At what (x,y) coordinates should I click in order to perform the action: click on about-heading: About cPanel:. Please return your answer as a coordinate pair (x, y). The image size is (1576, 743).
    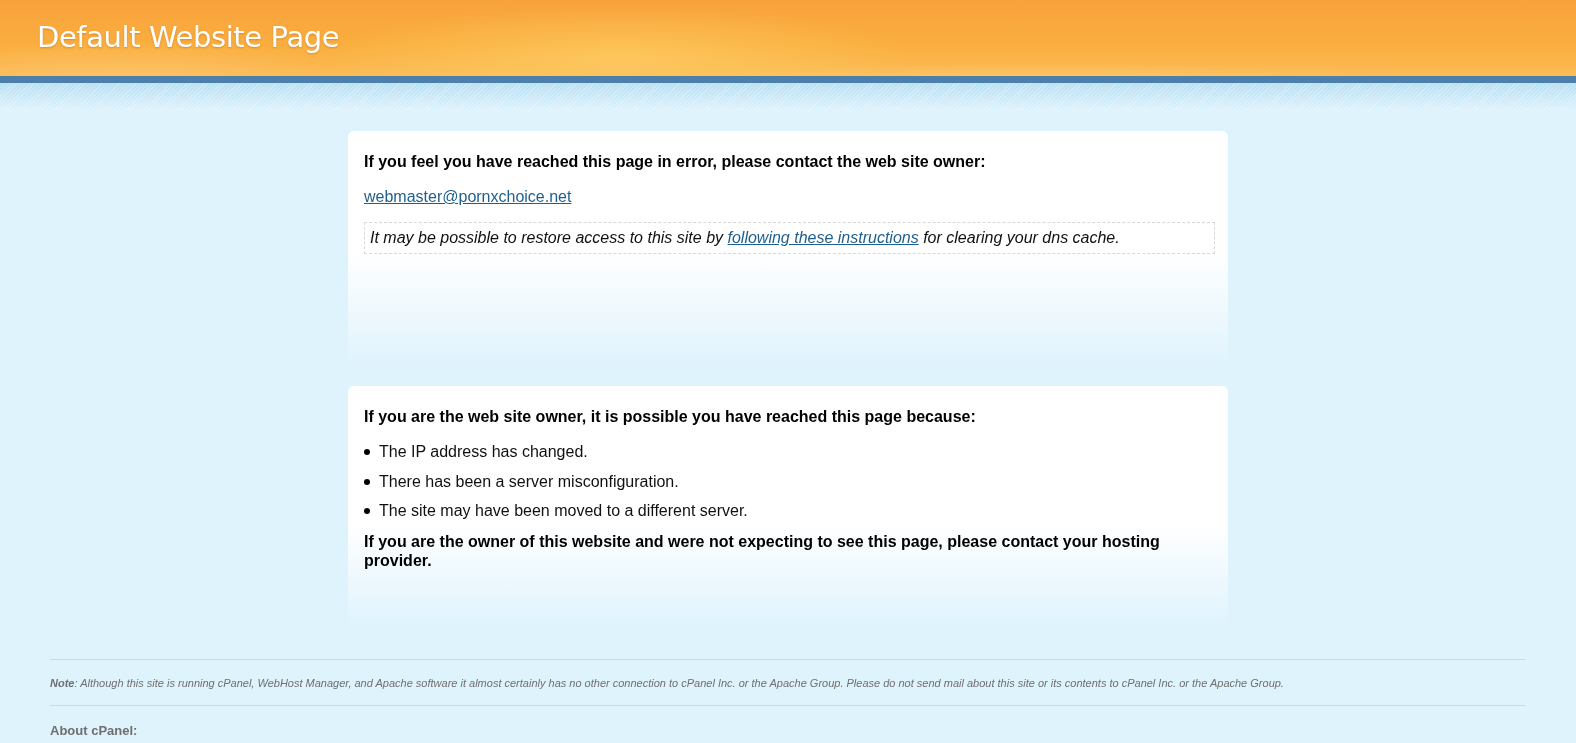
    Looking at the image, I should click on (94, 731).